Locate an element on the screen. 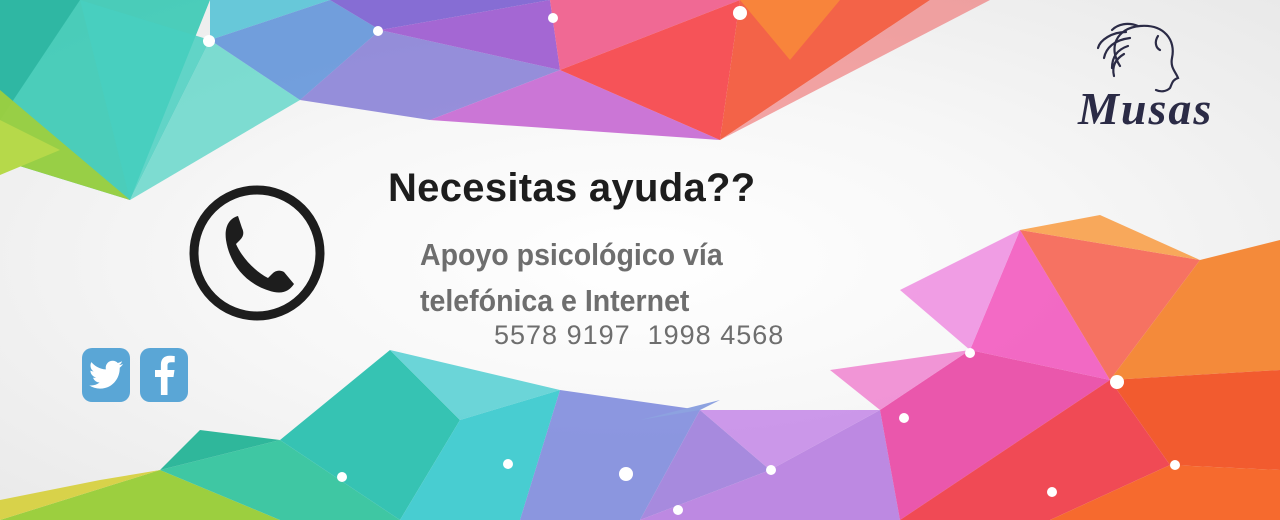 The image size is (1280, 520). facebook-icon is located at coordinates (165, 375).